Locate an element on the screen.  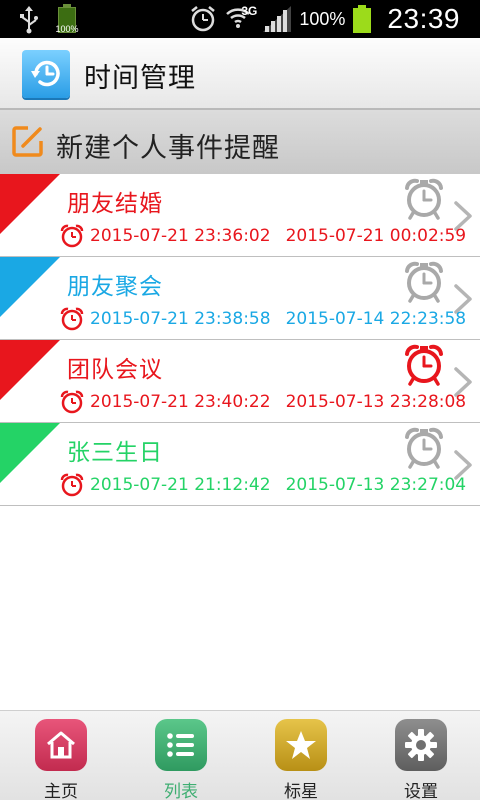
battery-percent: 100% is located at coordinates (322, 18).